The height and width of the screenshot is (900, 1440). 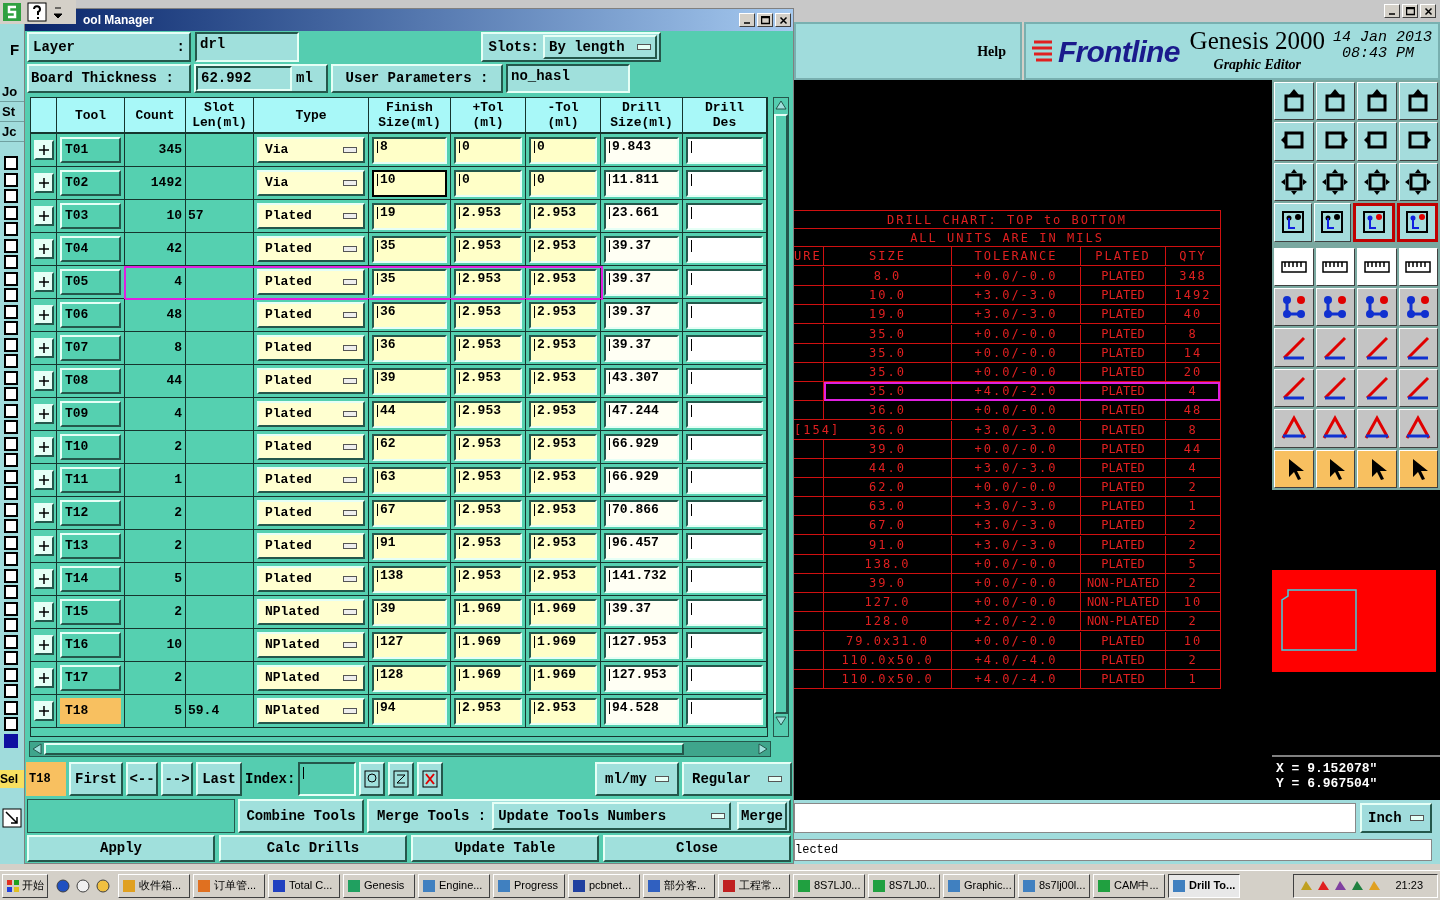 I want to click on taskbar-button: Genesis, so click(x=379, y=885).